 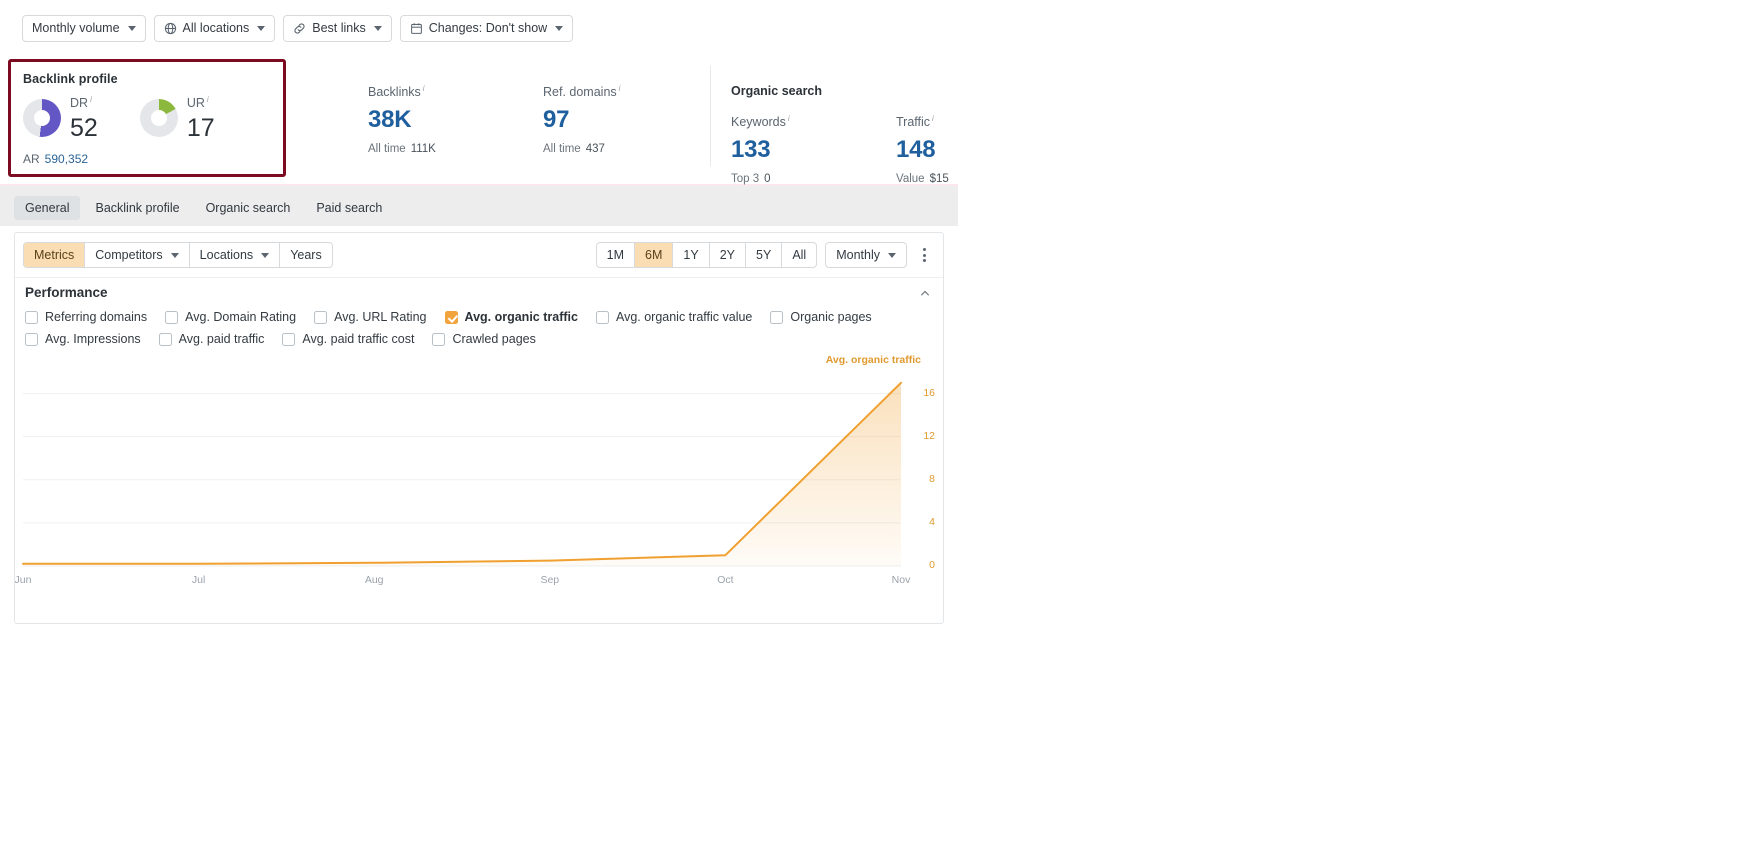 What do you see at coordinates (673, 317) in the screenshot?
I see `checkbox-avg-organic-traffic-value: Avg. organic traffic value` at bounding box center [673, 317].